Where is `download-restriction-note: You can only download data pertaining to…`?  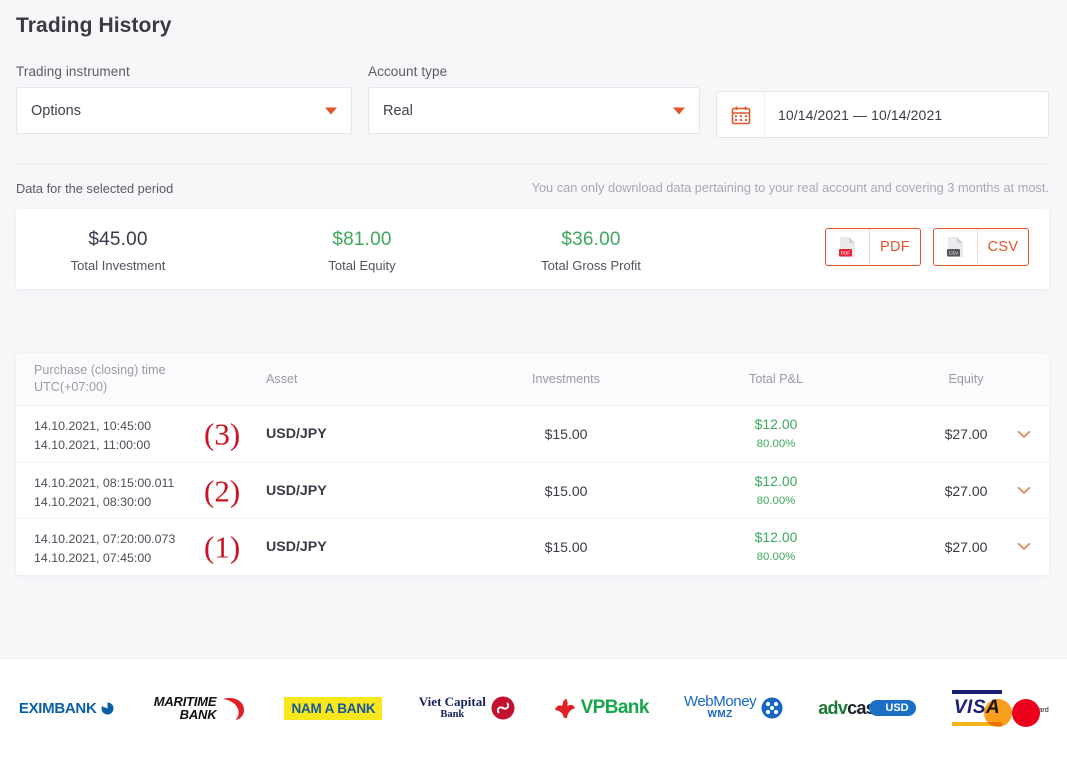 download-restriction-note: You can only download data pertaining to… is located at coordinates (790, 187).